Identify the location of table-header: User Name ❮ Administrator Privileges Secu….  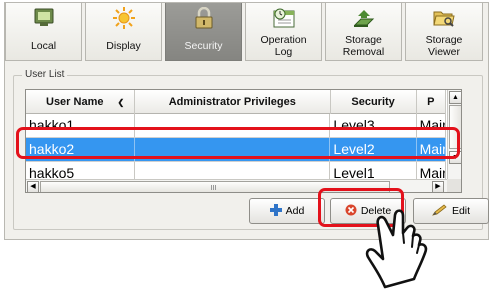
(236, 102).